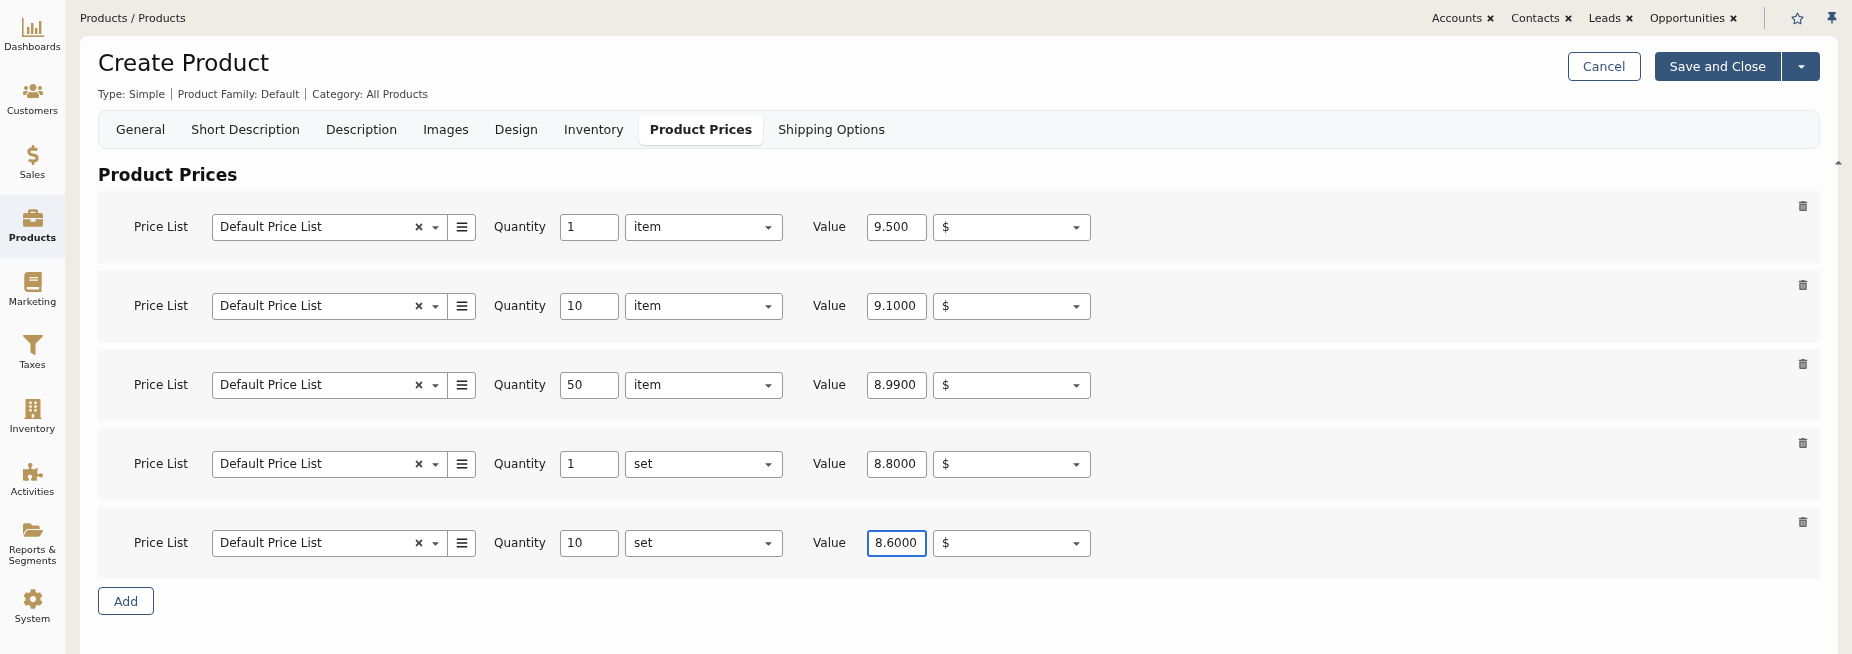 This screenshot has height=654, width=1852. Describe the element at coordinates (132, 94) in the screenshot. I see `product-meta: Type: Simple` at that location.